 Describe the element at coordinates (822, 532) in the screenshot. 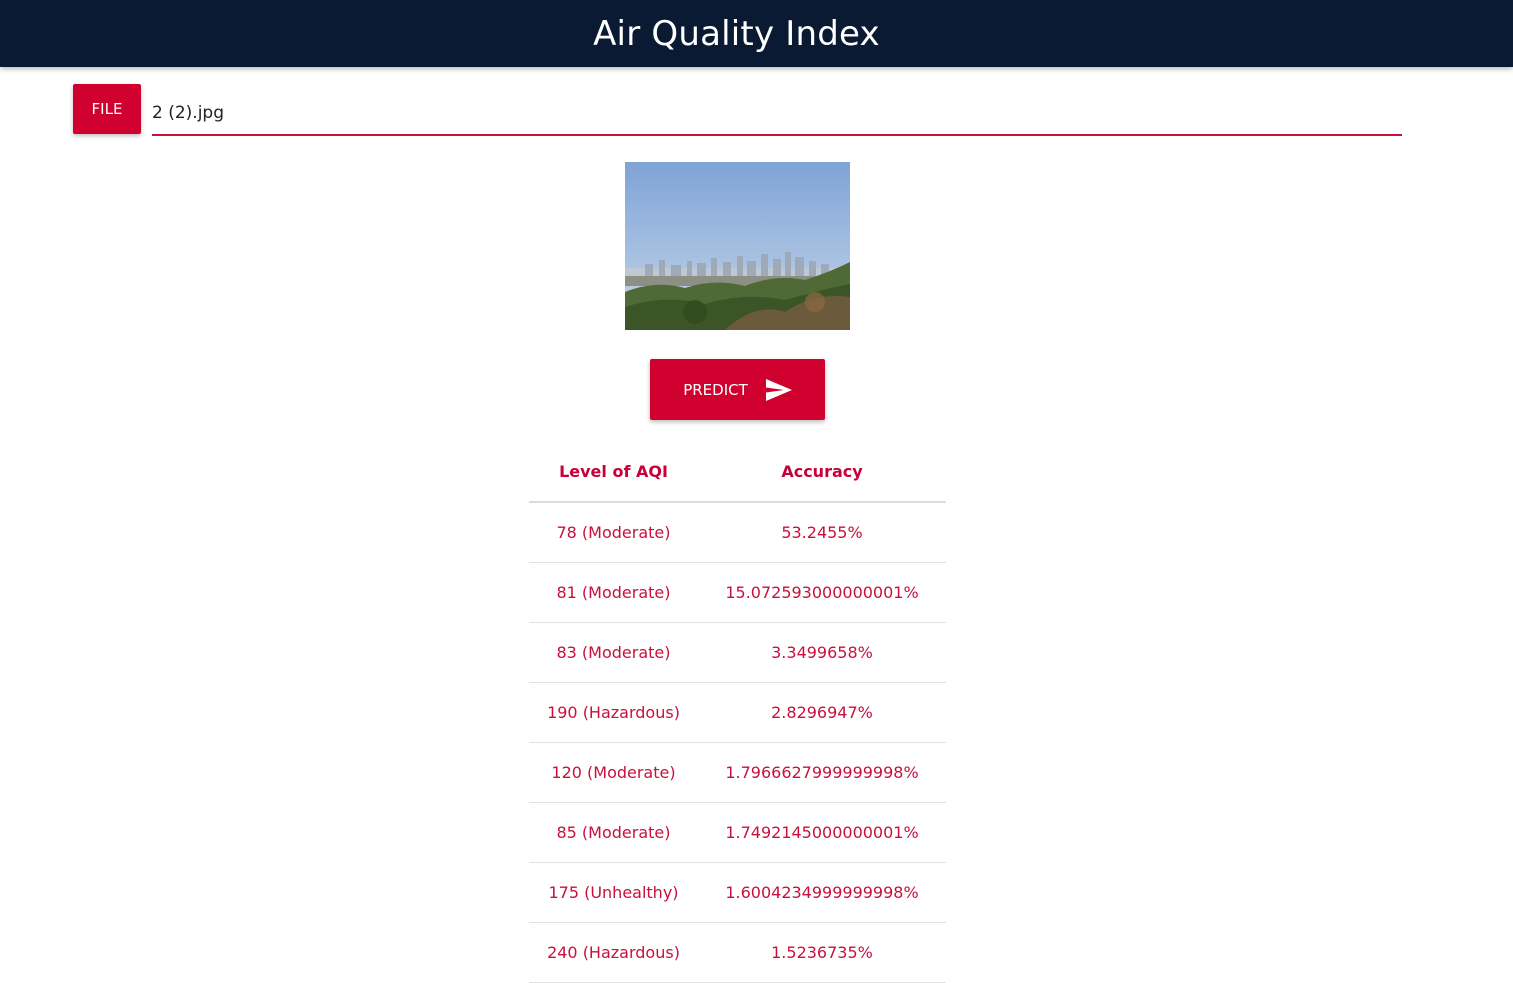

I see `accuracy-cell: 53.2455%` at that location.